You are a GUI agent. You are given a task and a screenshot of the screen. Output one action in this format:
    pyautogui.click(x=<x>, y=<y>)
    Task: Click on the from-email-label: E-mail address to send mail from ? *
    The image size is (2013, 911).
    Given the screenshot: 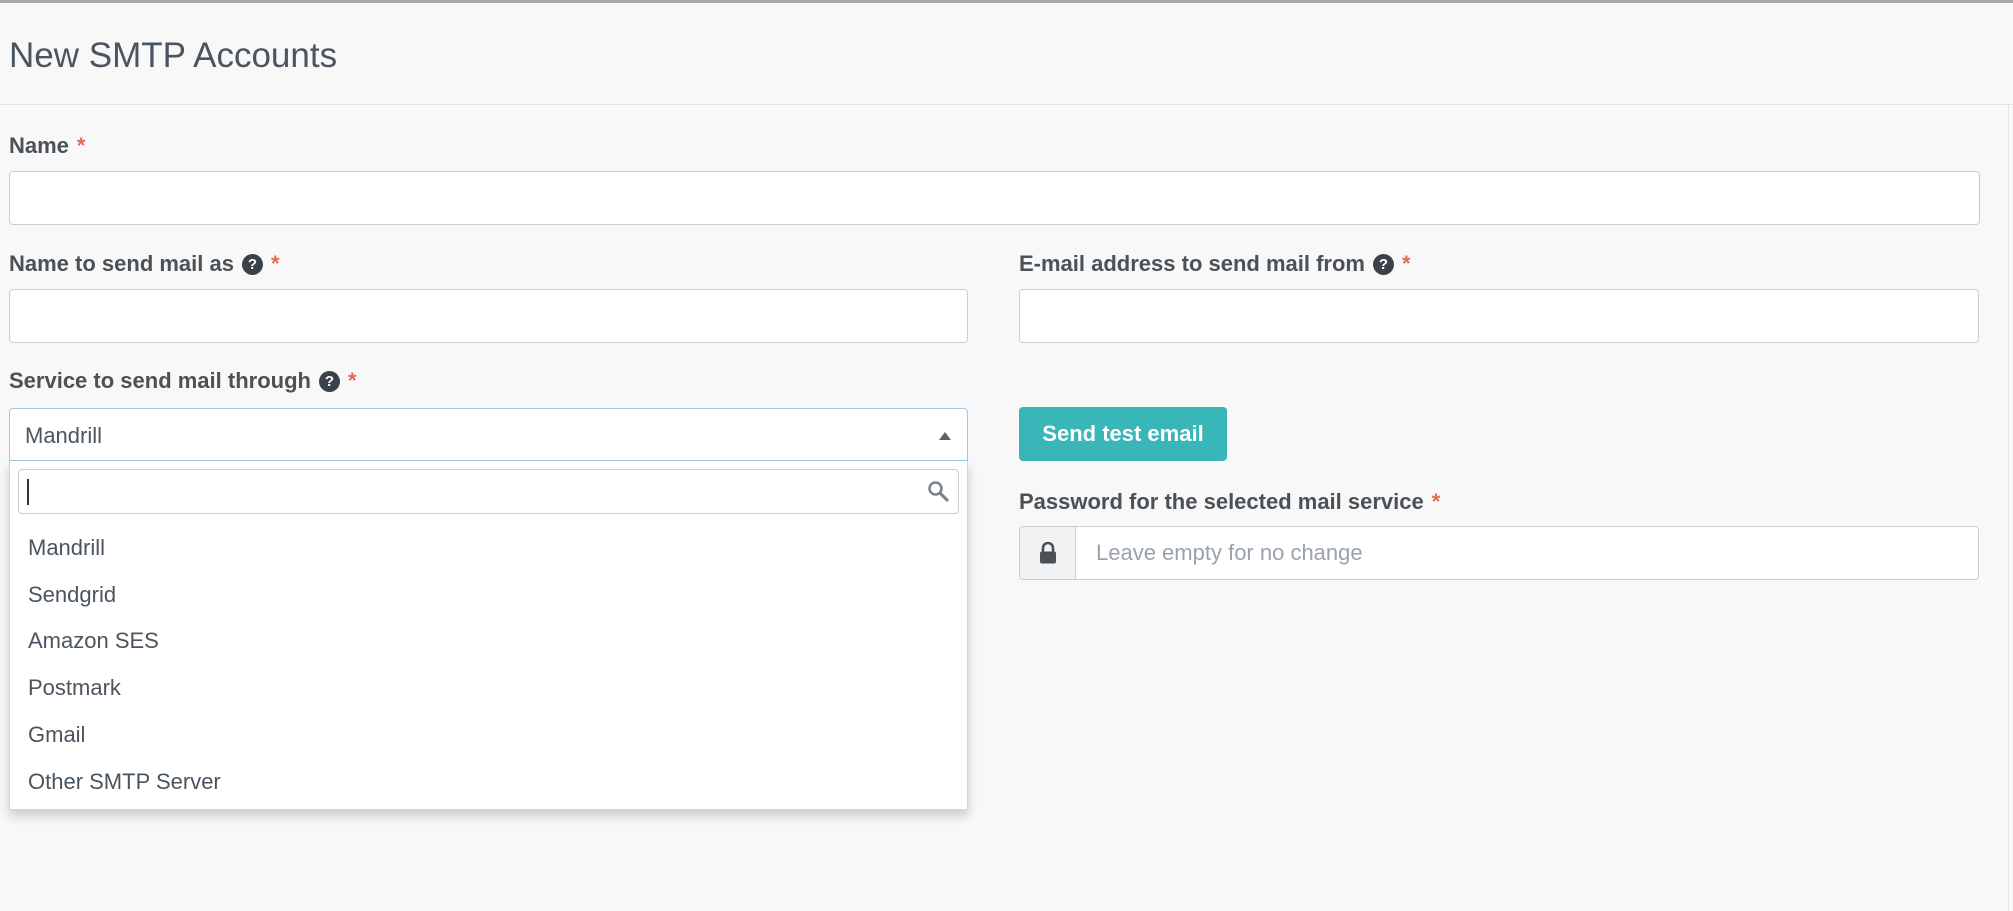 What is the action you would take?
    pyautogui.click(x=1215, y=264)
    